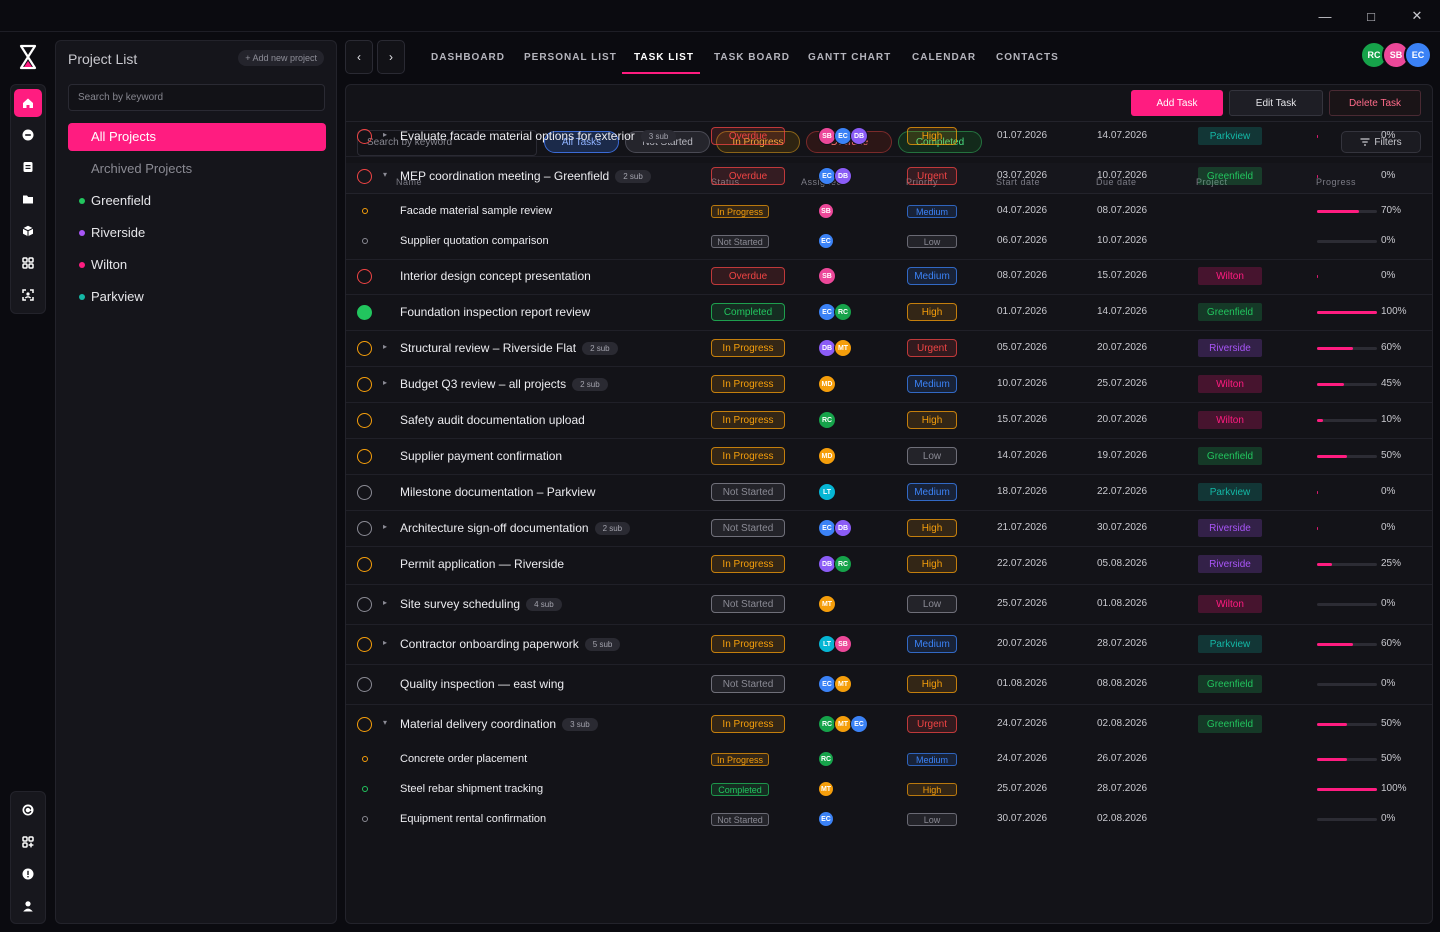  Describe the element at coordinates (28, 263) in the screenshot. I see `grid-icon` at that location.